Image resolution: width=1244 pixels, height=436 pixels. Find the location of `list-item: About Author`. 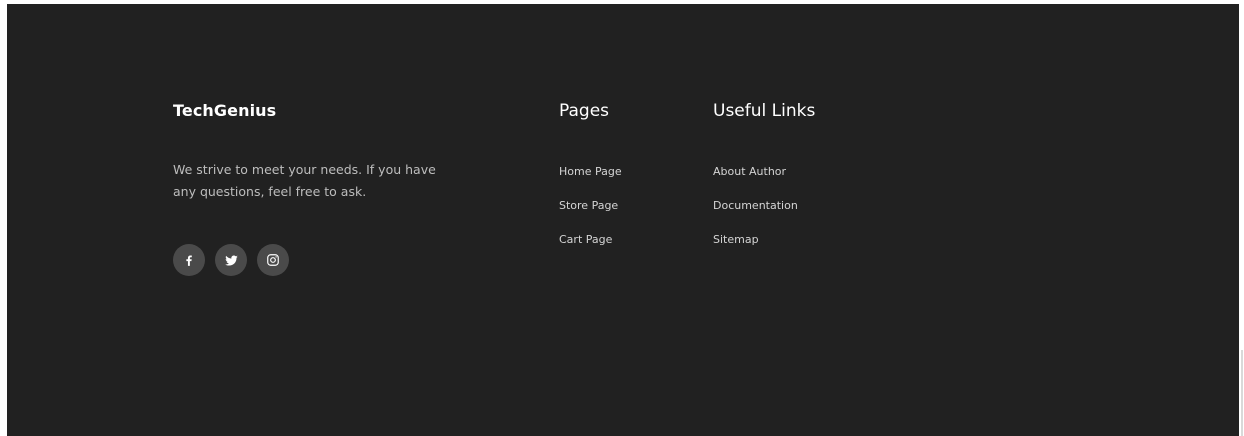

list-item: About Author is located at coordinates (755, 182).